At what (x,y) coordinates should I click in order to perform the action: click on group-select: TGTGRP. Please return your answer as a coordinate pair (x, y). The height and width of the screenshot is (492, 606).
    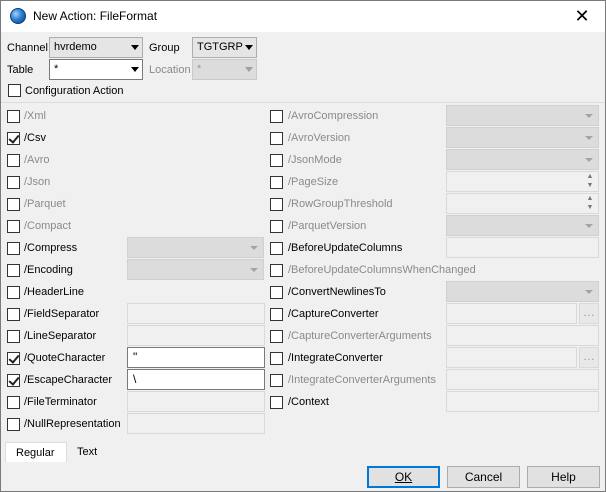
    Looking at the image, I should click on (224, 47).